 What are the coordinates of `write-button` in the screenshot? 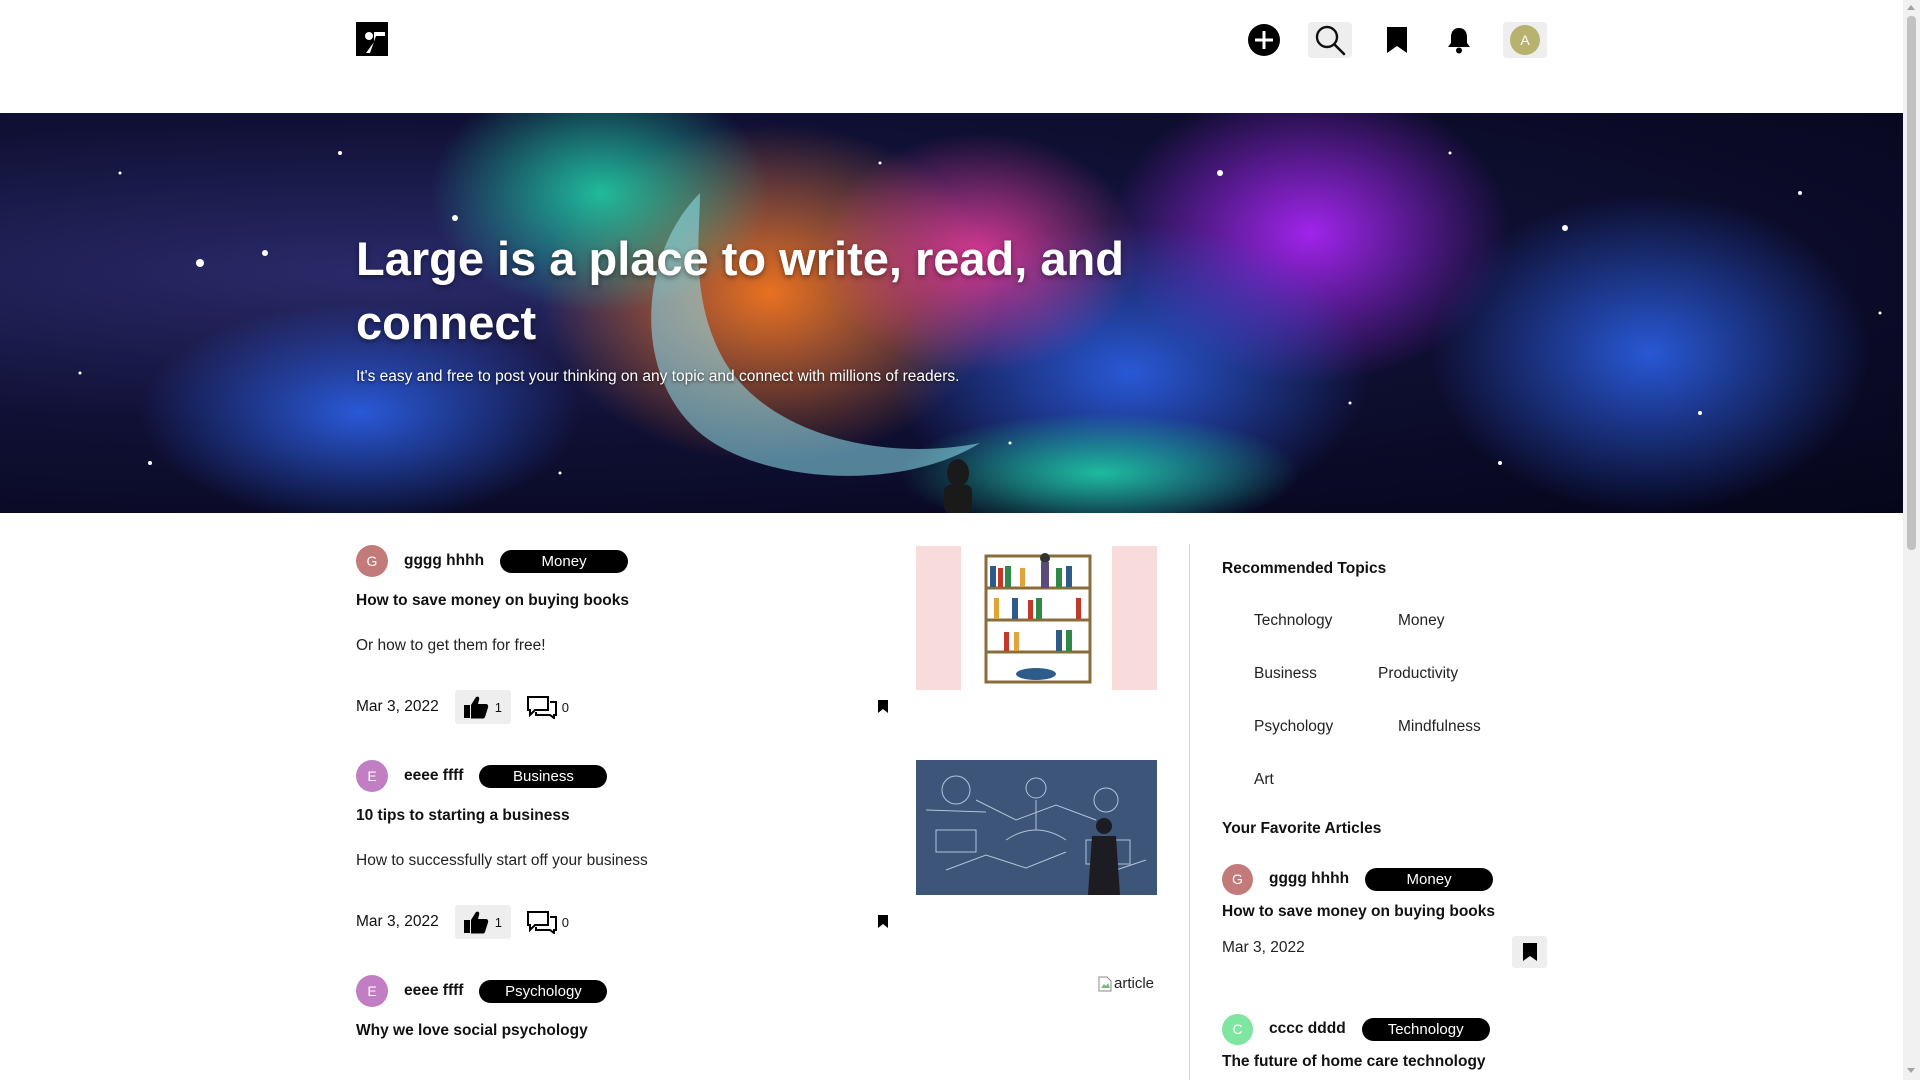 It's located at (1264, 40).